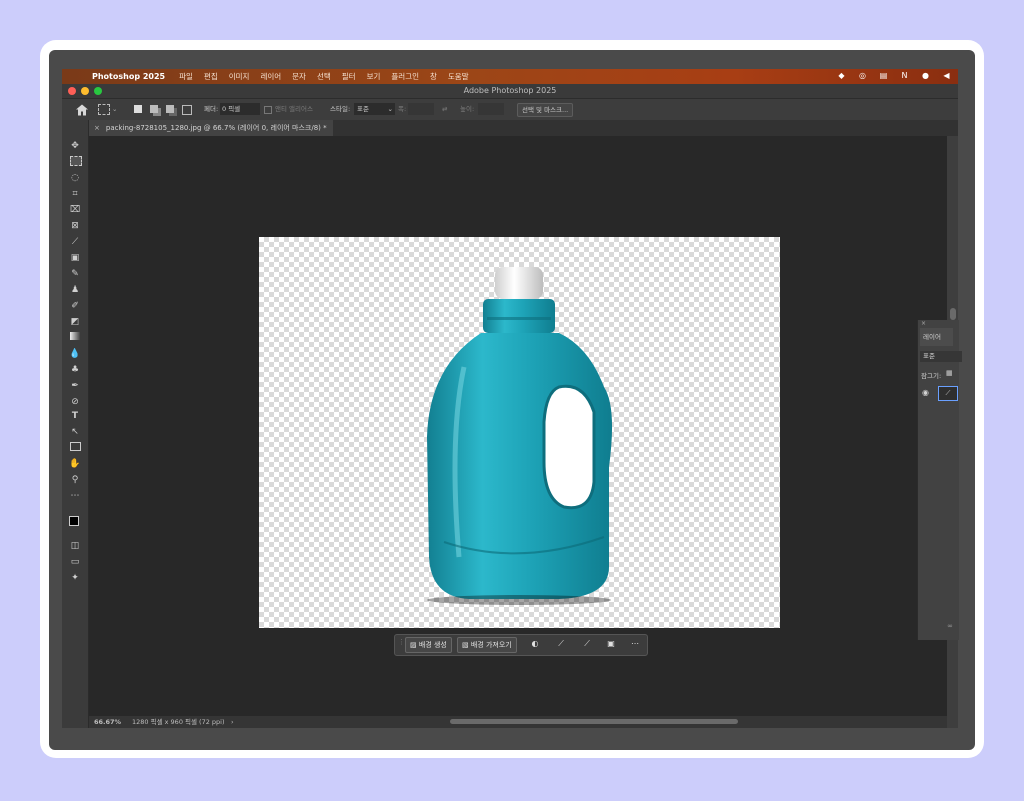  What do you see at coordinates (75, 178) in the screenshot?
I see `lasso-icon: ◌` at bounding box center [75, 178].